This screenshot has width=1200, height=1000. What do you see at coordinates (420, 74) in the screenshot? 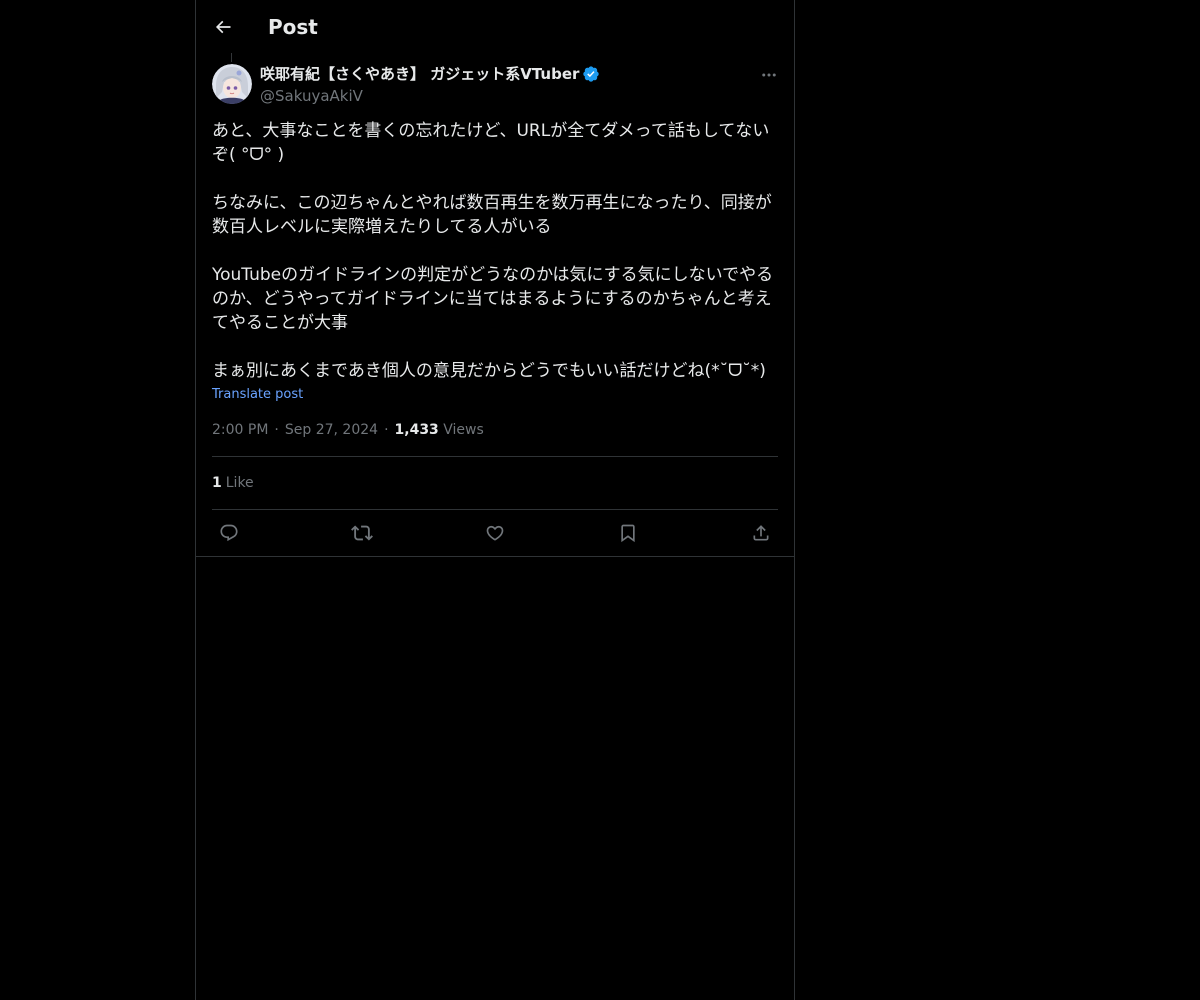
I see `author-name-text: 咲耶有紀【さくやあき】 ガジェット系VTuber` at bounding box center [420, 74].